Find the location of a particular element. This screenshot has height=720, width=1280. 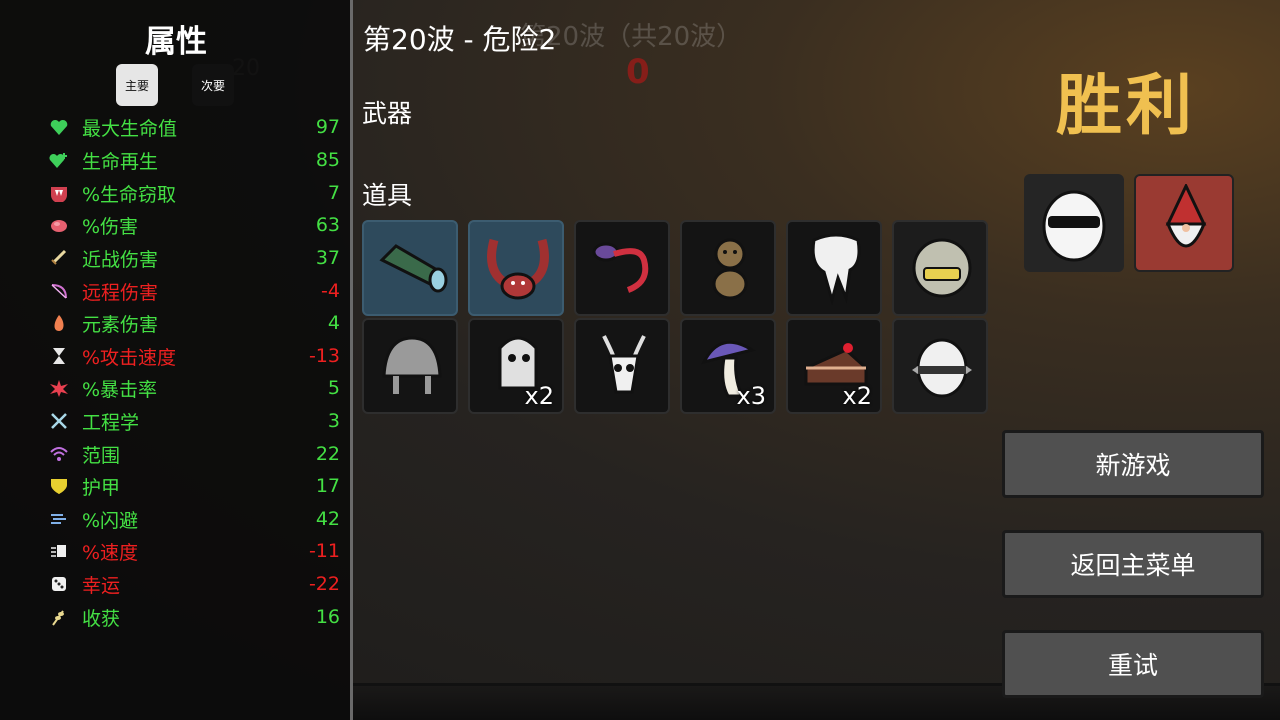

stat-value: 7 is located at coordinates (333, 193).